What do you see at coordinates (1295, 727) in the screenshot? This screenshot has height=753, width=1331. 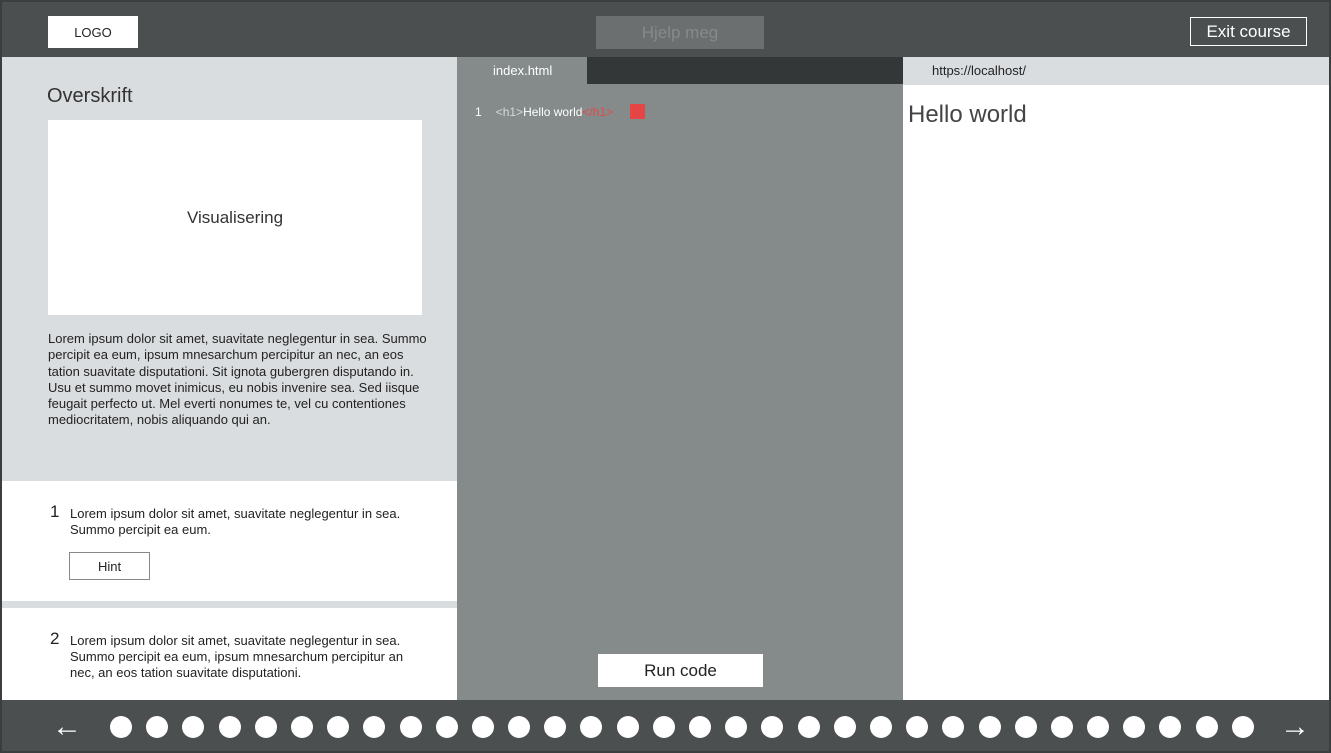 I see `arrow-right-icon: →` at bounding box center [1295, 727].